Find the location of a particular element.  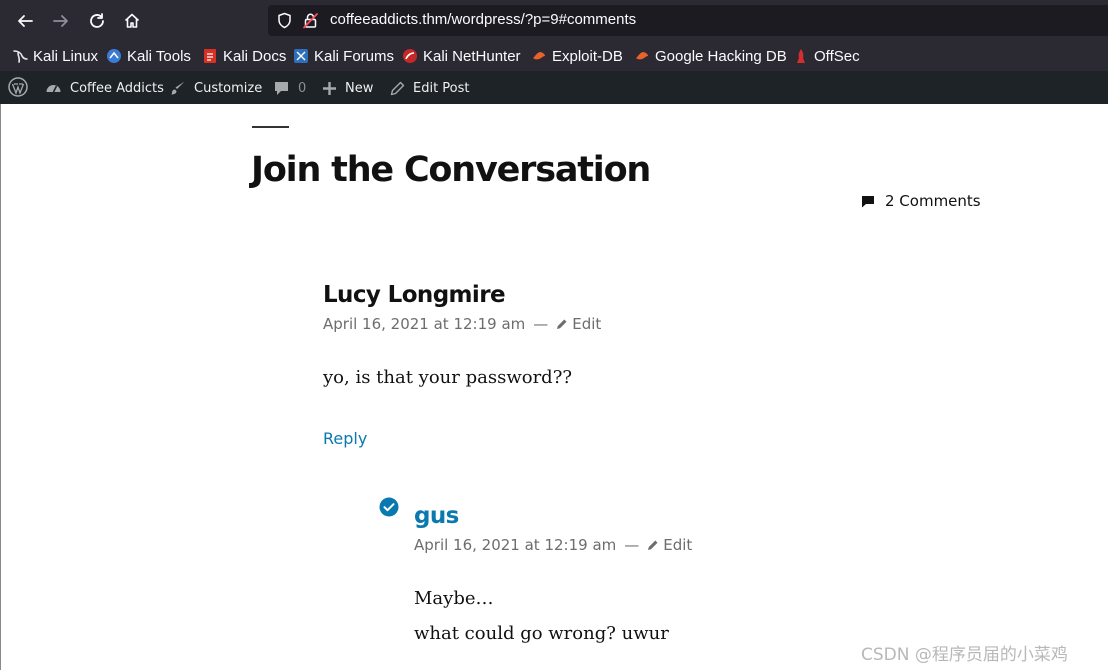

insecure-lock-icon is located at coordinates (310, 20).